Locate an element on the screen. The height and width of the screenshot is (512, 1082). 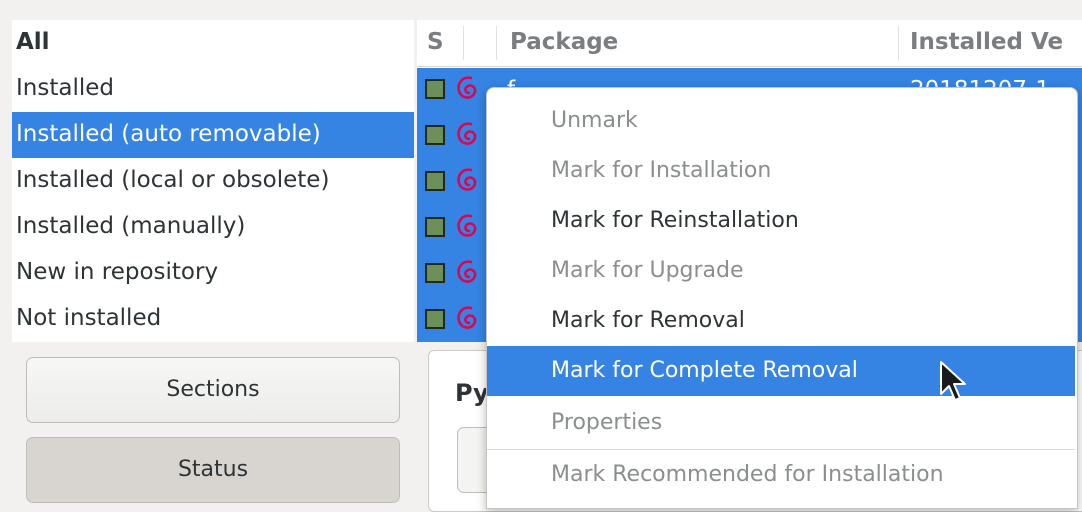
package-table-header: S Package Installed Ve is located at coordinates (749, 43).